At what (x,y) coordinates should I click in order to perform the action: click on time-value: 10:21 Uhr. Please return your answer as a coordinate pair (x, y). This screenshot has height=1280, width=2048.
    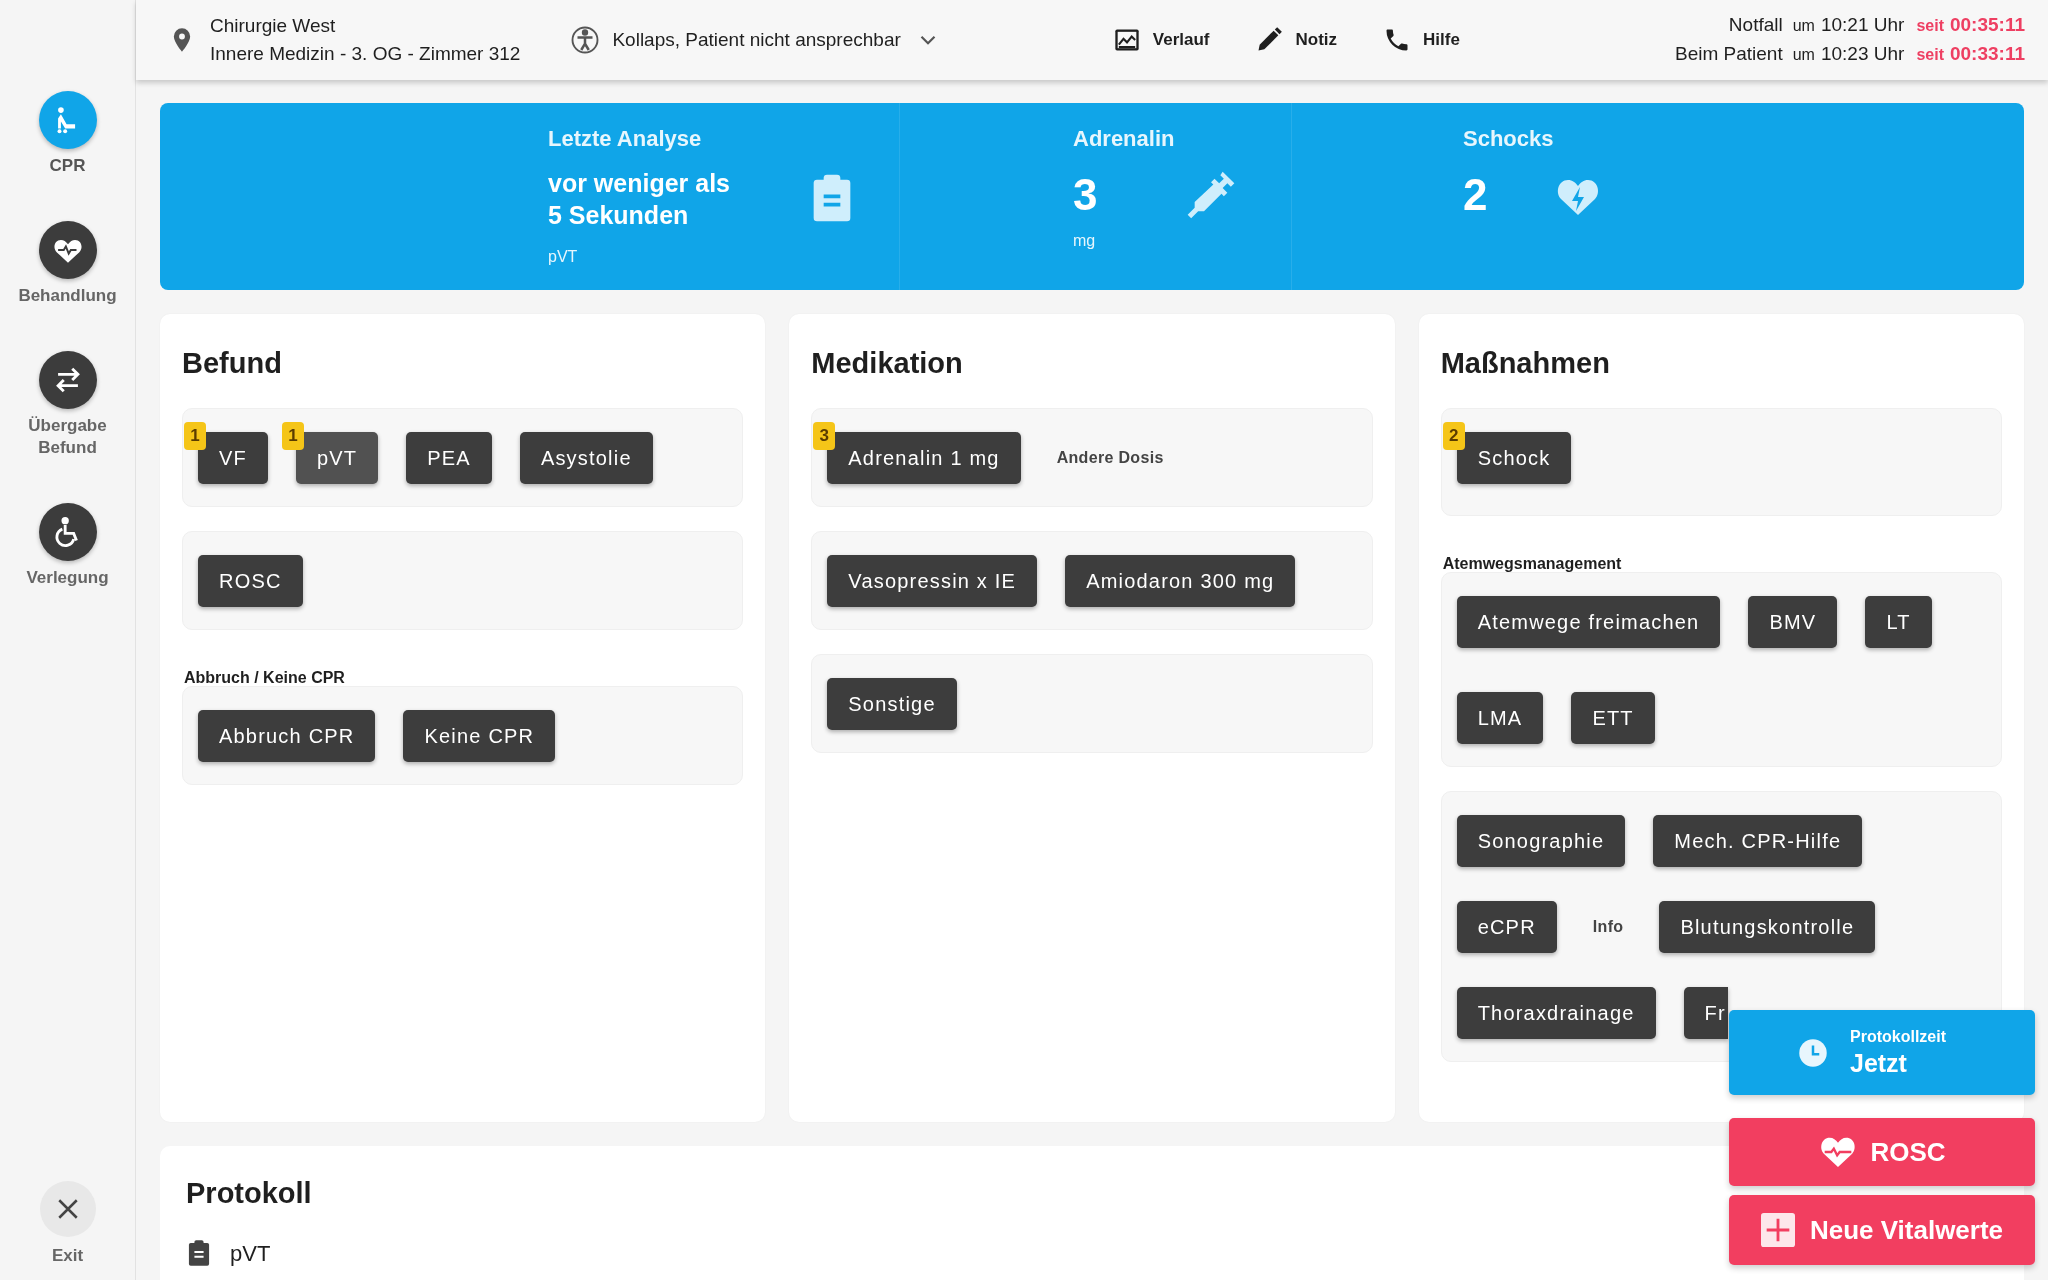
    Looking at the image, I should click on (1862, 25).